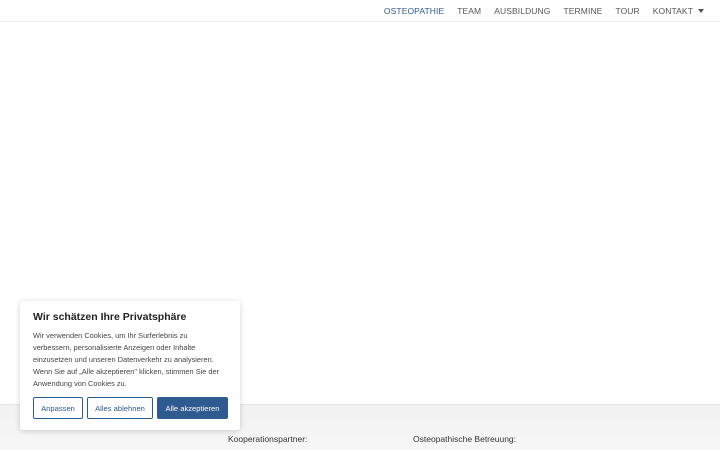 The image size is (720, 450). I want to click on reject-all-button: Alles ablehnen, so click(120, 408).